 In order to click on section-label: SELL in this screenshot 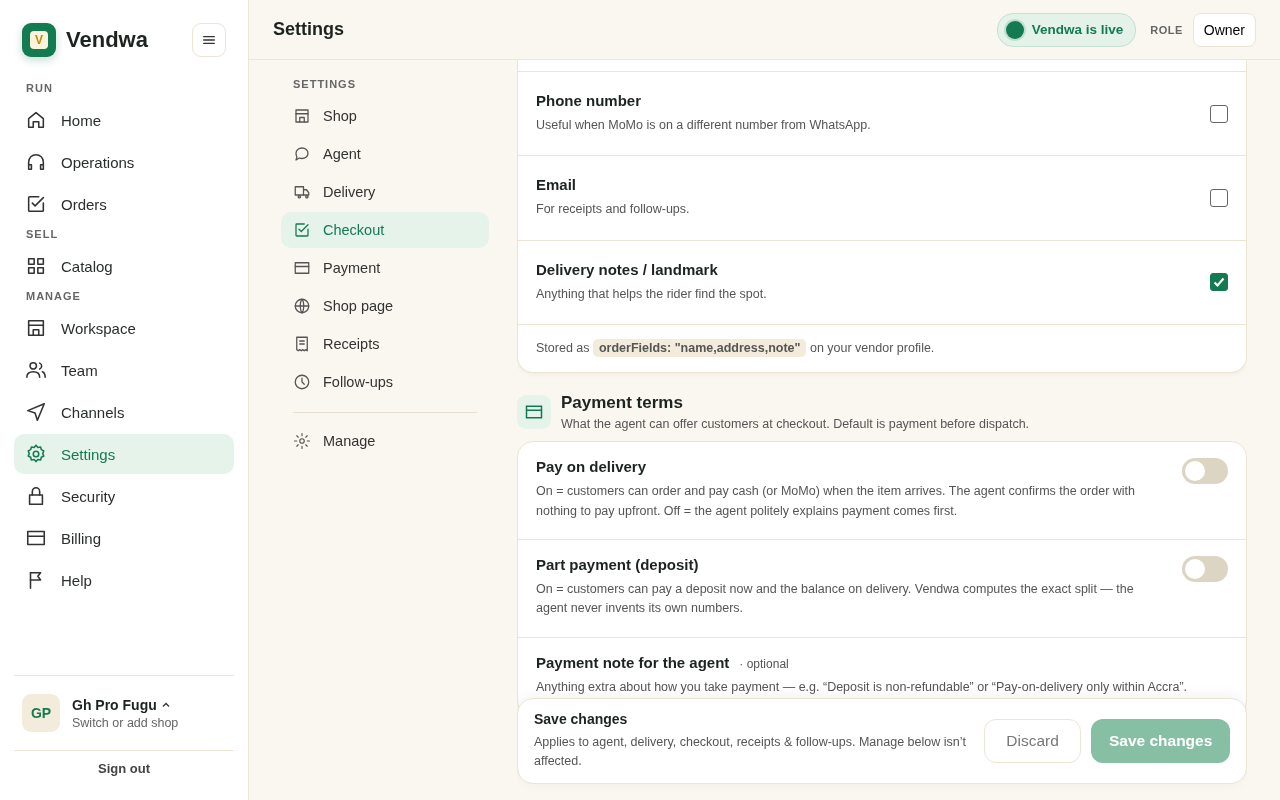, I will do `click(42, 234)`.